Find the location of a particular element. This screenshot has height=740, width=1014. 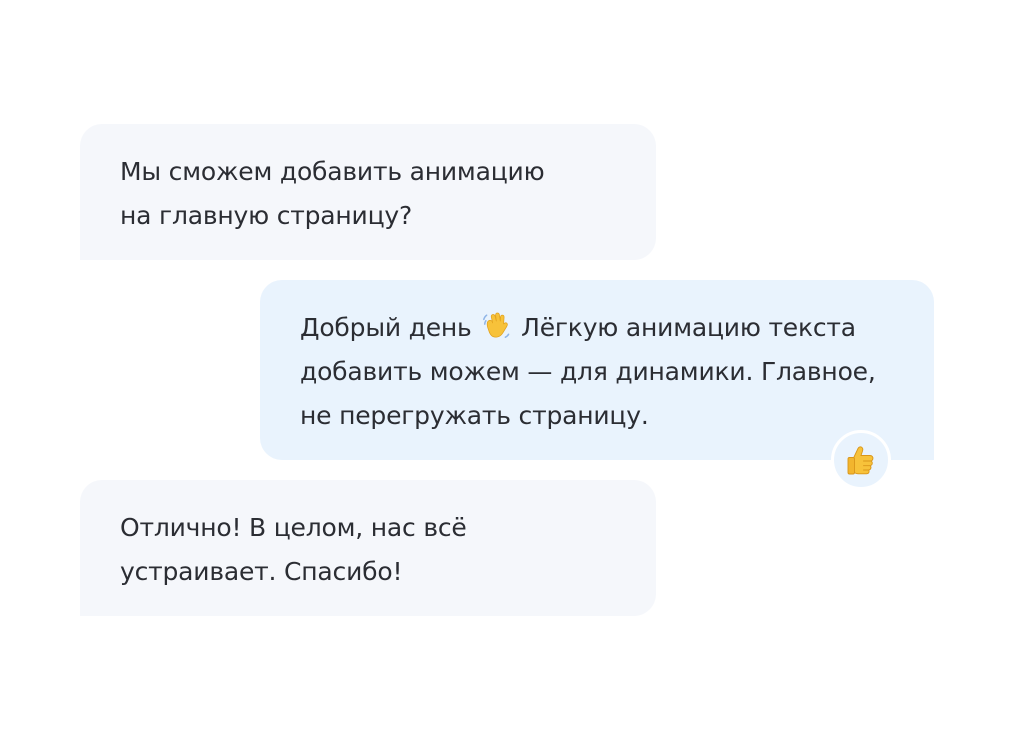

reaction-badge is located at coordinates (861, 460).